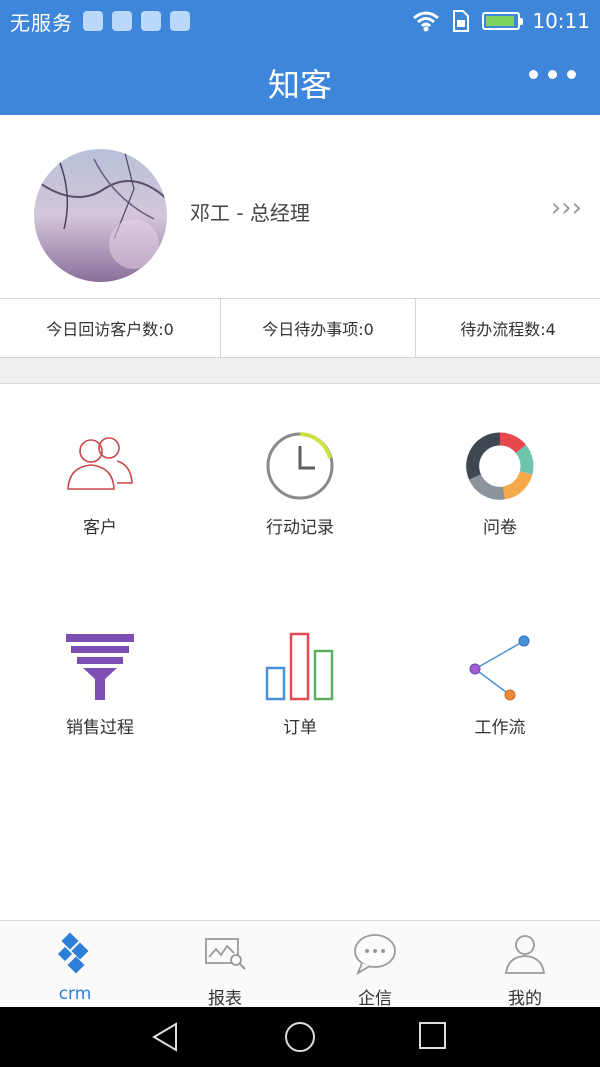 The height and width of the screenshot is (1067, 600). What do you see at coordinates (225, 954) in the screenshot?
I see `report-icon` at bounding box center [225, 954].